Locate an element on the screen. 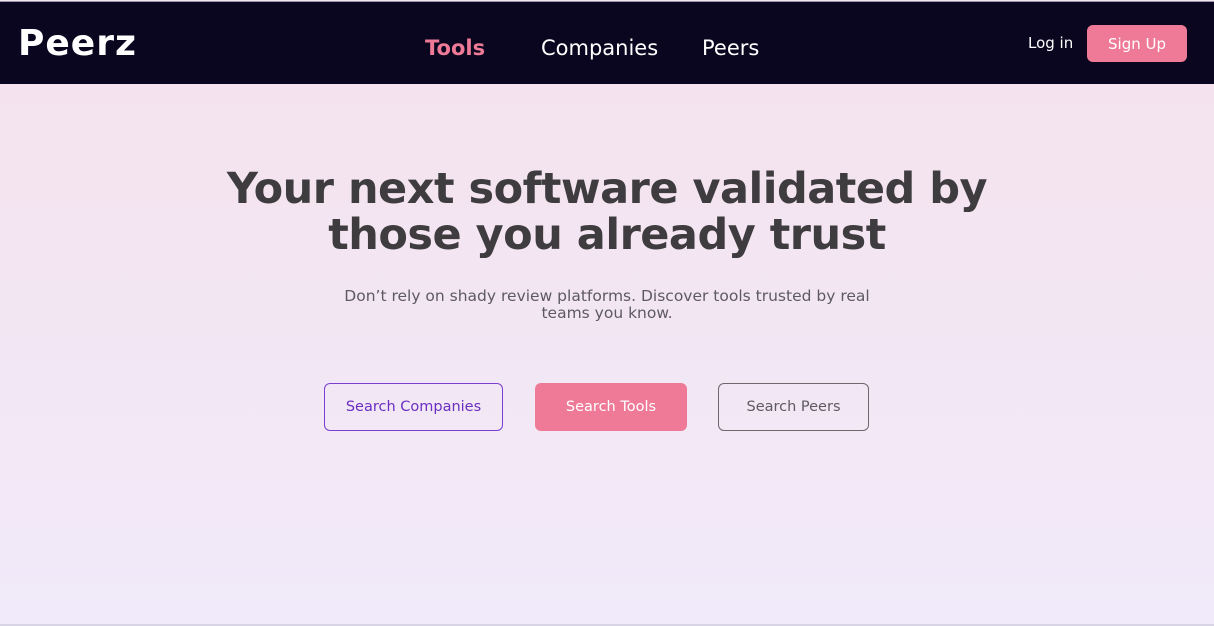 The width and height of the screenshot is (1214, 626). peerz-logo: Peerz is located at coordinates (77, 44).